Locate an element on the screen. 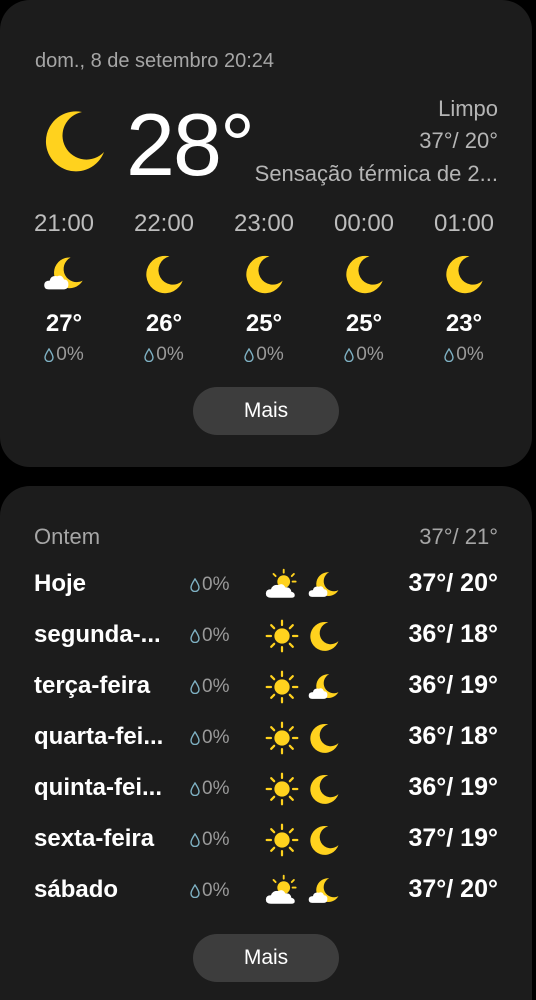  more-hourly-button: Mais is located at coordinates (266, 411).